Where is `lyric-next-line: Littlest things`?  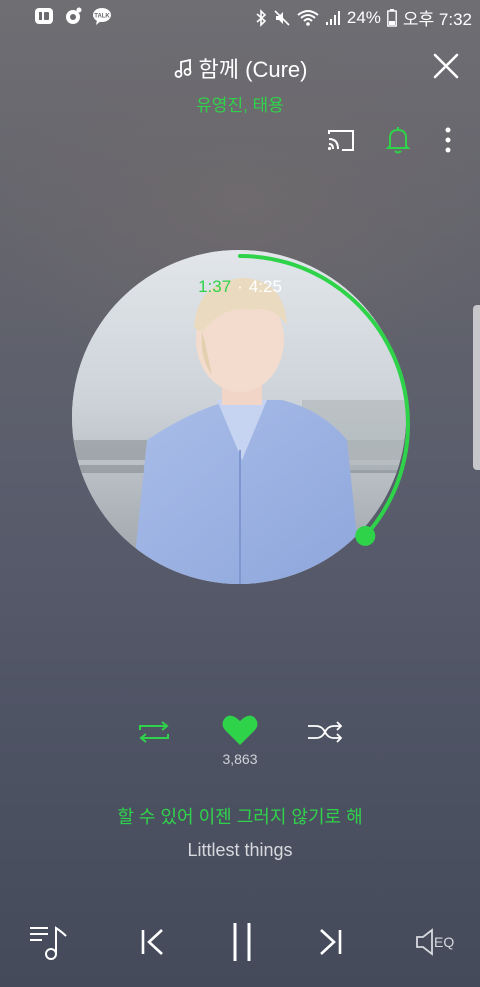 lyric-next-line: Littlest things is located at coordinates (240, 850).